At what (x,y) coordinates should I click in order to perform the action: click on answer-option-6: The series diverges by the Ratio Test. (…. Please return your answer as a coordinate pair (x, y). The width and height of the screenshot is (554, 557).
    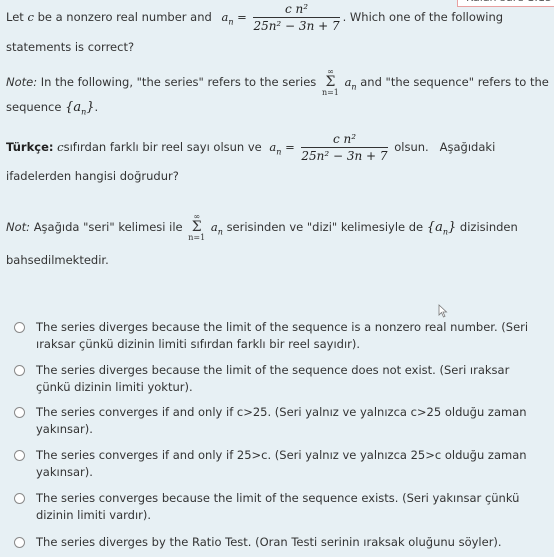
    Looking at the image, I should click on (274, 542).